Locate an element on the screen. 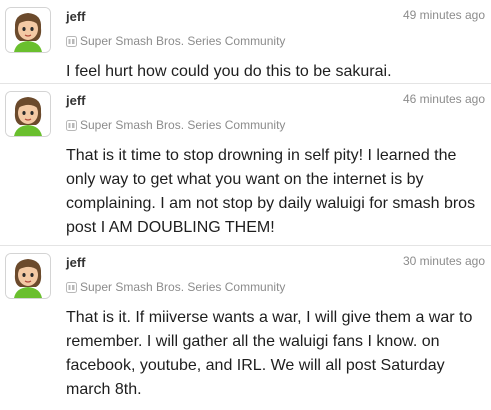 The image size is (491, 410). post-timestamp: 30 minutes ago is located at coordinates (444, 261).